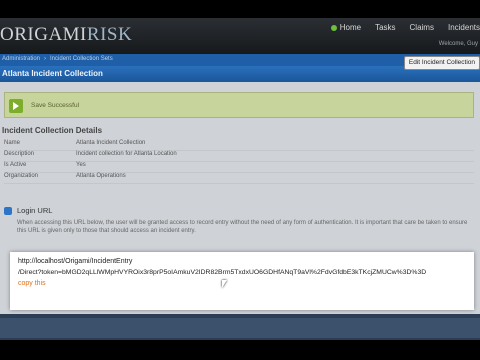  I want to click on alert-text: Save Successful, so click(55, 105).